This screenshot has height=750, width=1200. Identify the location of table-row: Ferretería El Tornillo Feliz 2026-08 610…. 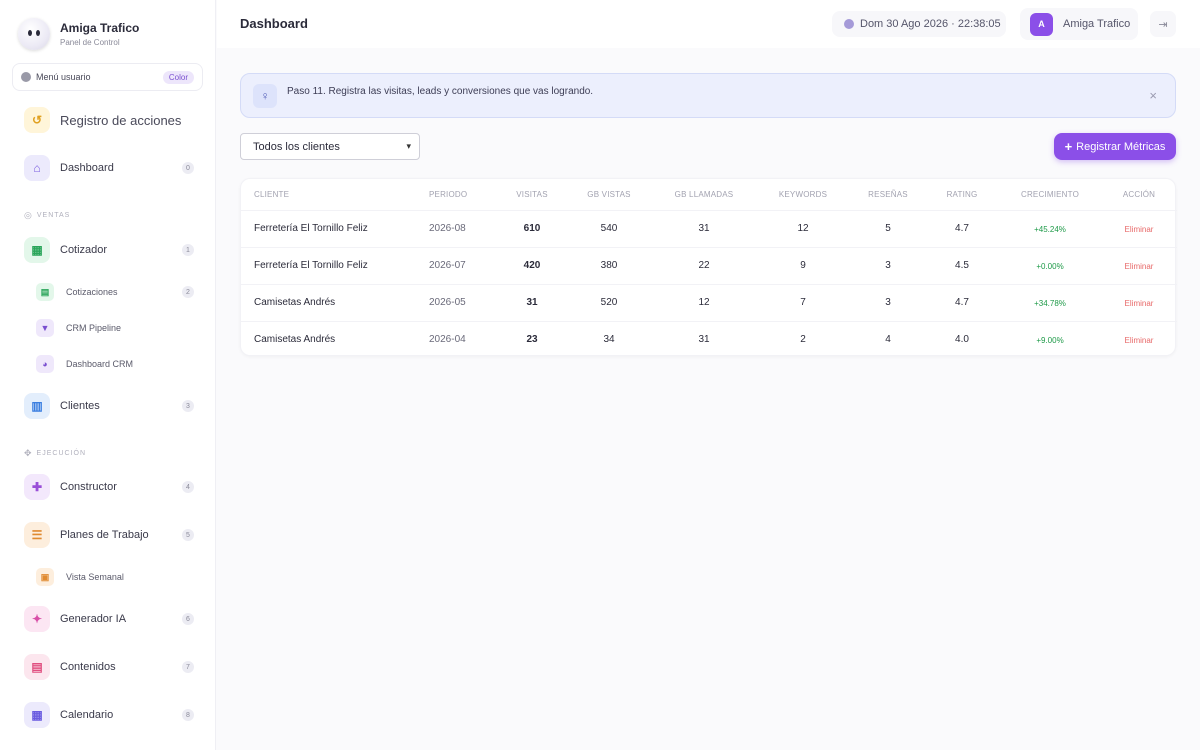
(709, 228).